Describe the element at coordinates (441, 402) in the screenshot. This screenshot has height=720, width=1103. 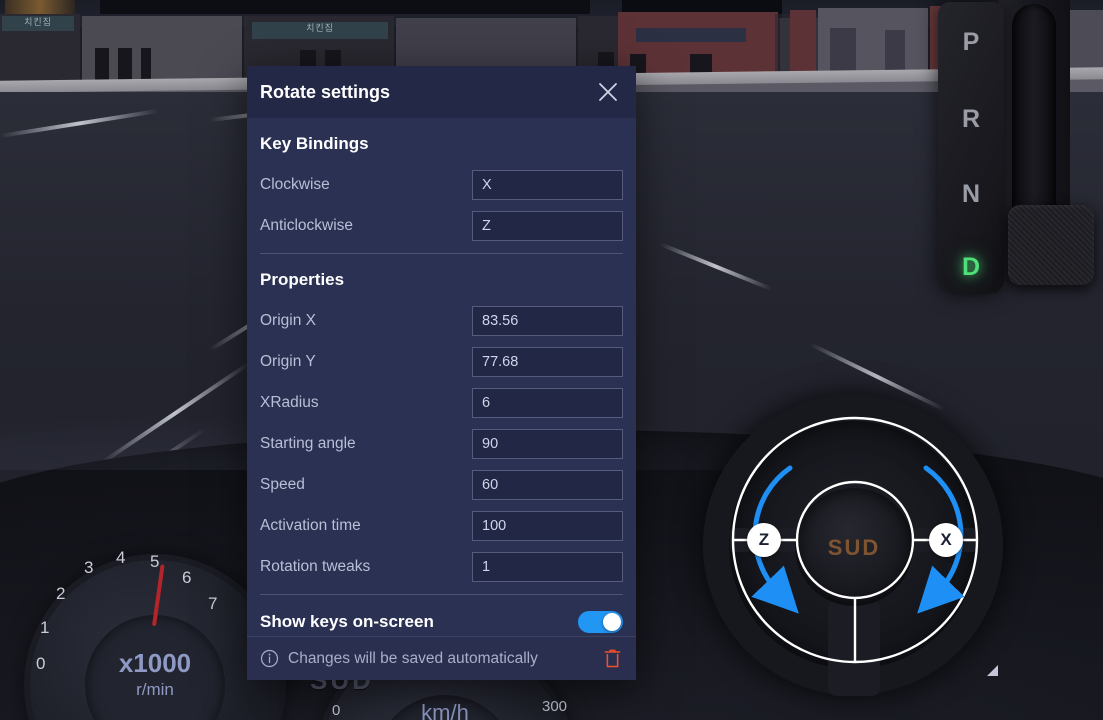
I see `field-row-xradius: XRadius` at that location.